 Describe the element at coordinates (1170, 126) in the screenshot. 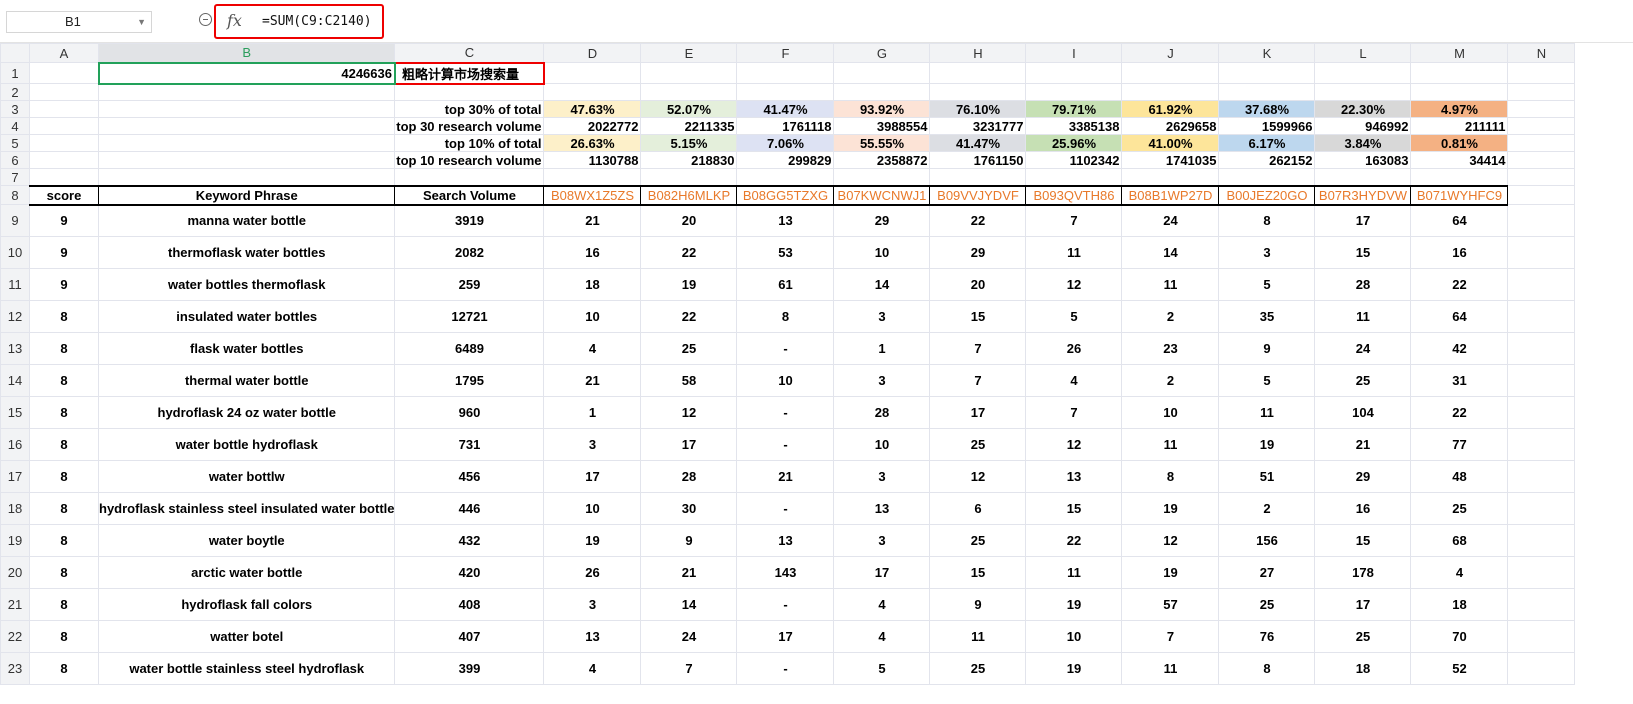

I see `summary-value: 2629658` at that location.